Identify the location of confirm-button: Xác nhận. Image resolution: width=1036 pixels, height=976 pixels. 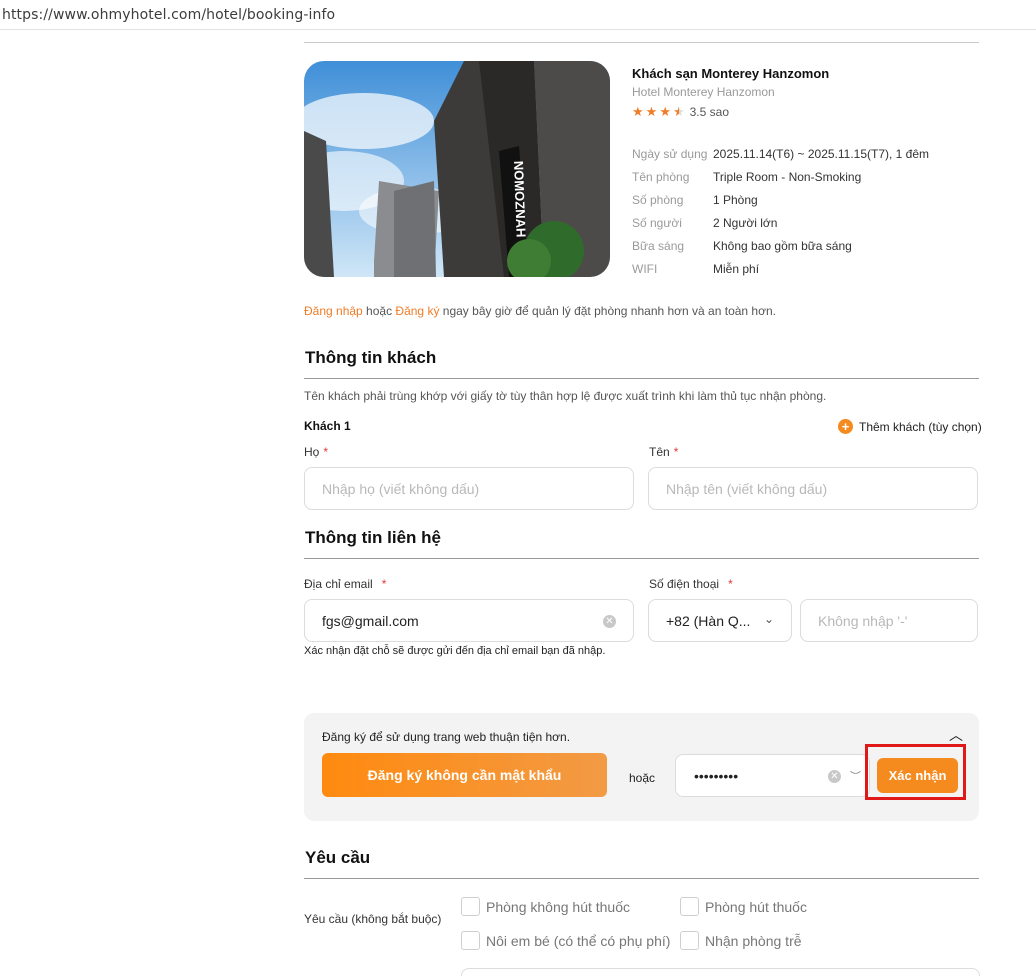
(917, 775).